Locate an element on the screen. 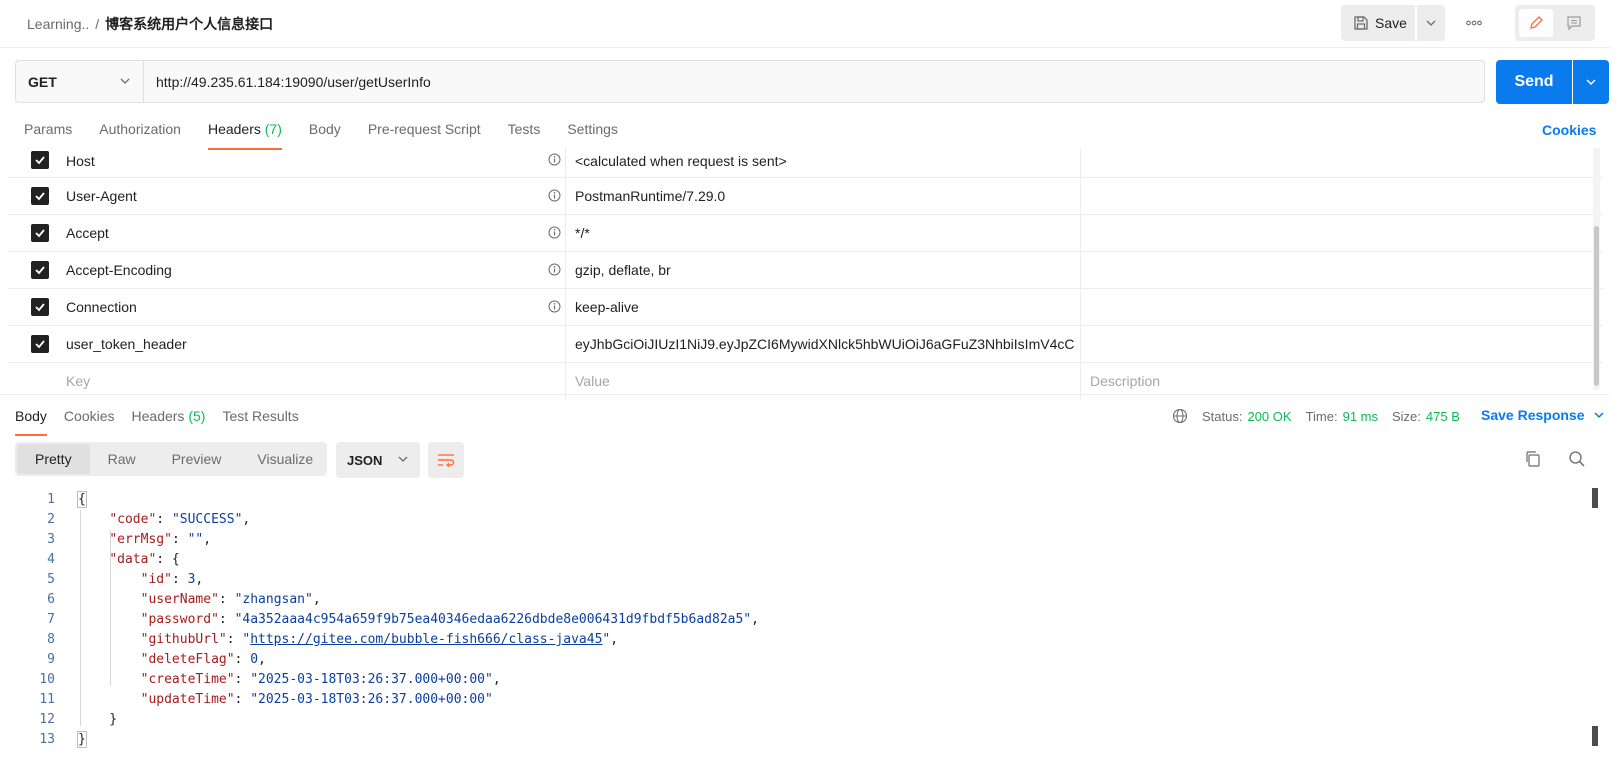 This screenshot has width=1618, height=764. header-value: PostmanRuntime/7.29.0 is located at coordinates (827, 196).